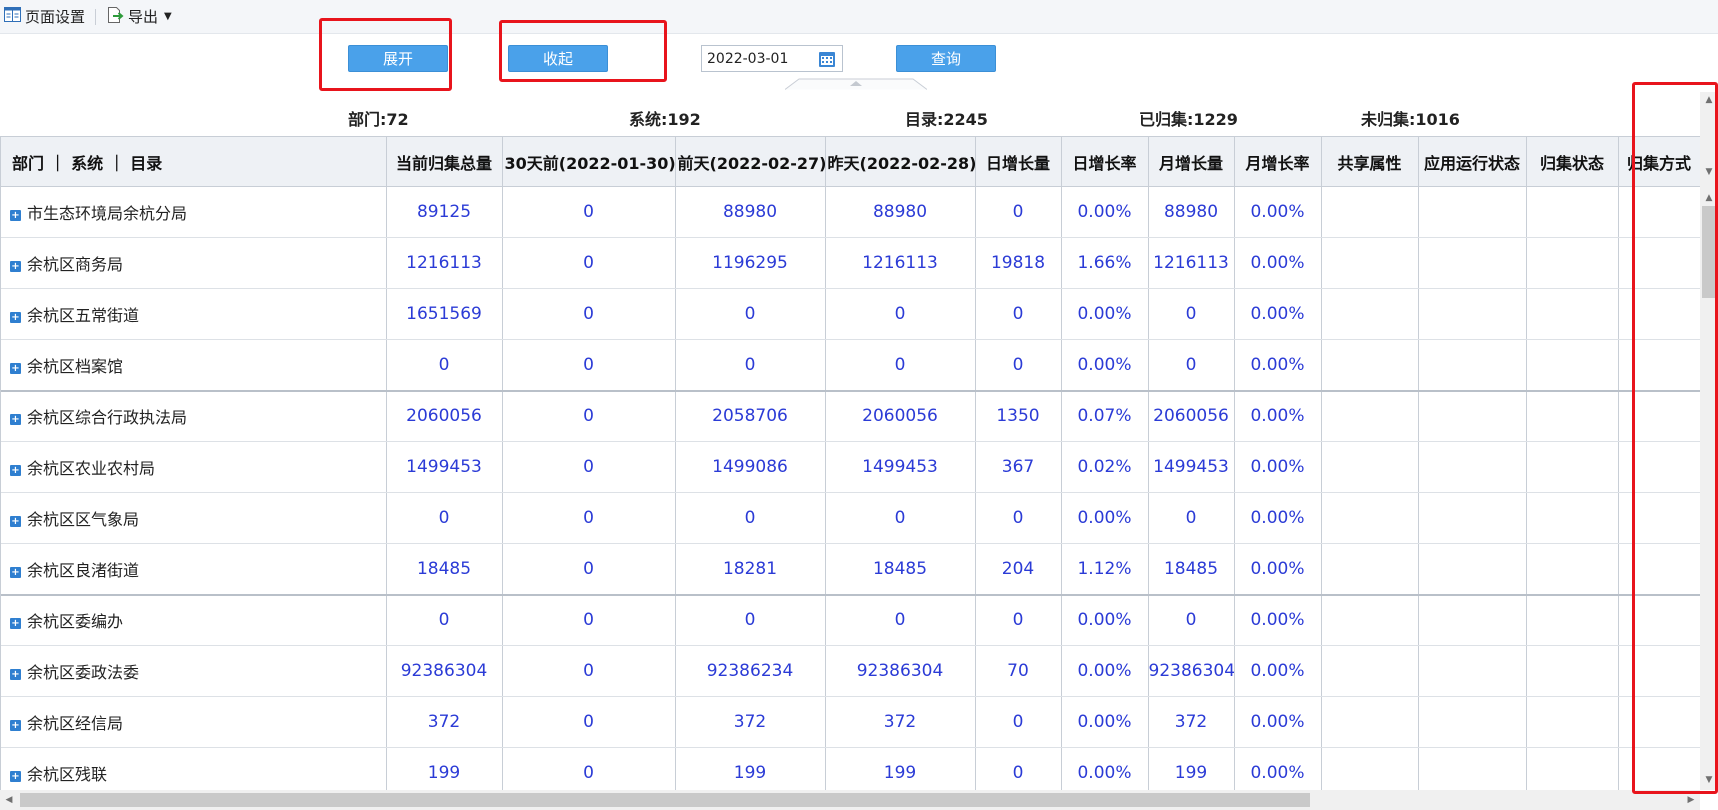 Image resolution: width=1718 pixels, height=810 pixels. What do you see at coordinates (1709, 252) in the screenshot?
I see `vertical-scroll-thumb` at bounding box center [1709, 252].